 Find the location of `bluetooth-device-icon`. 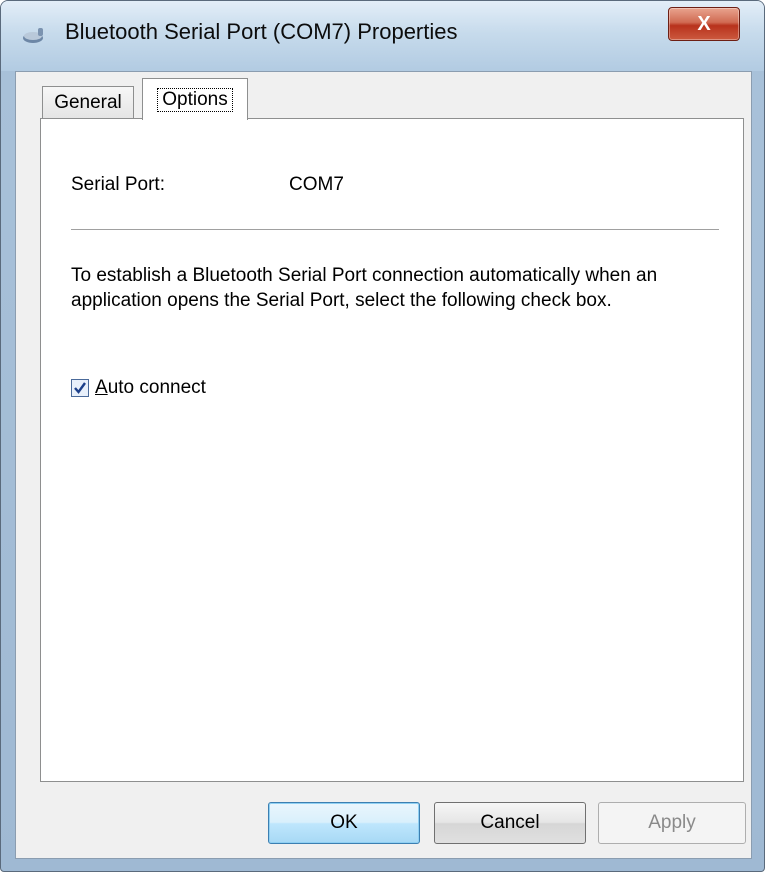

bluetooth-device-icon is located at coordinates (34, 36).